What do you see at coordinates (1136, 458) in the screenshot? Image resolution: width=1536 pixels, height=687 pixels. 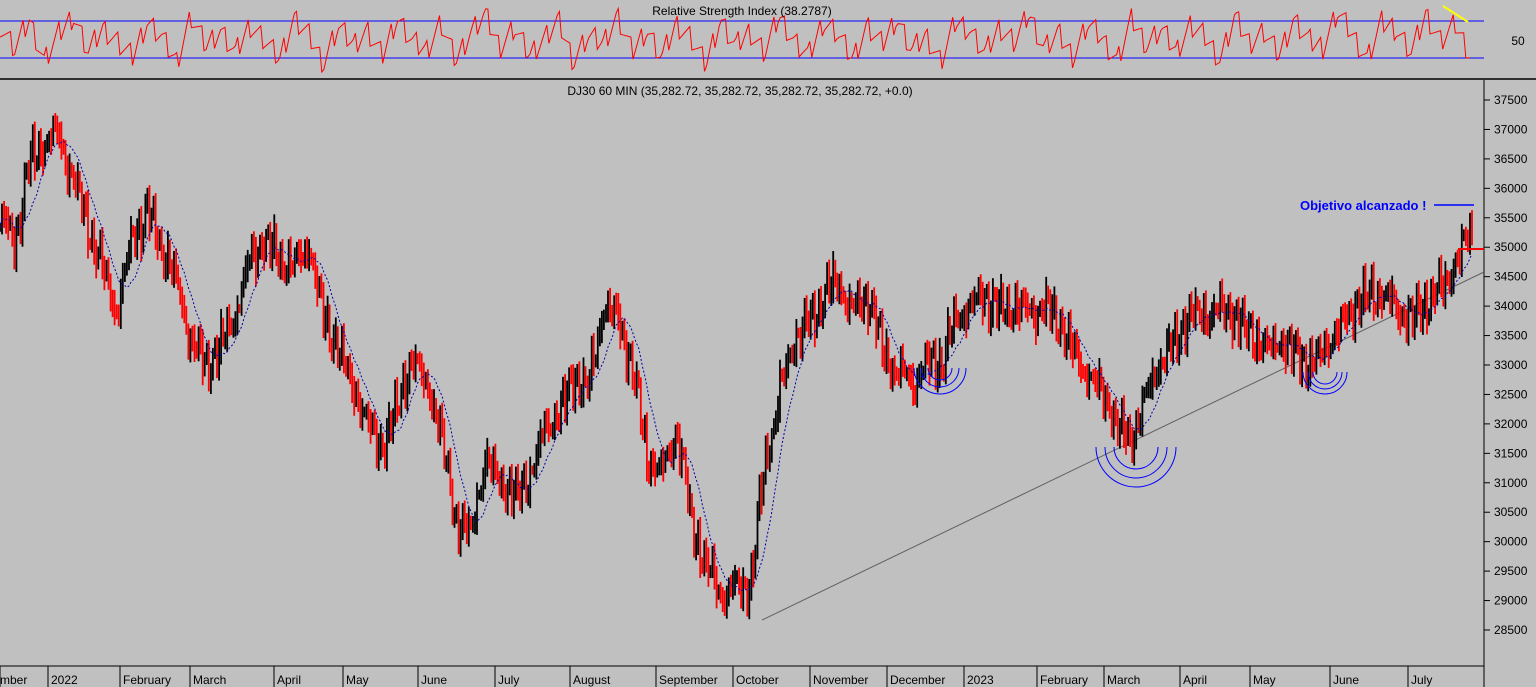 I see `pattern-arc` at bounding box center [1136, 458].